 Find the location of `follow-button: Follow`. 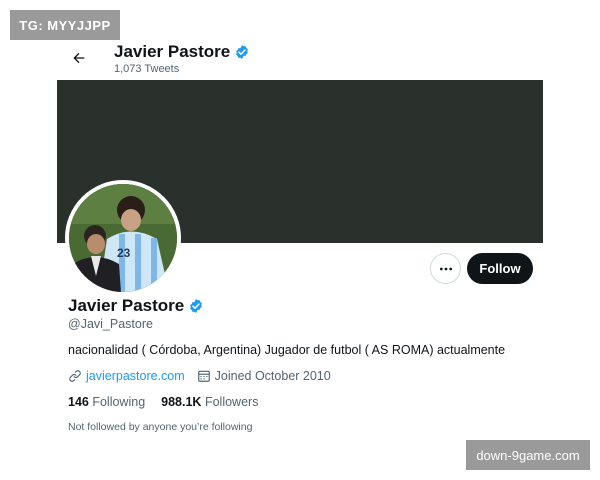

follow-button: Follow is located at coordinates (500, 268).